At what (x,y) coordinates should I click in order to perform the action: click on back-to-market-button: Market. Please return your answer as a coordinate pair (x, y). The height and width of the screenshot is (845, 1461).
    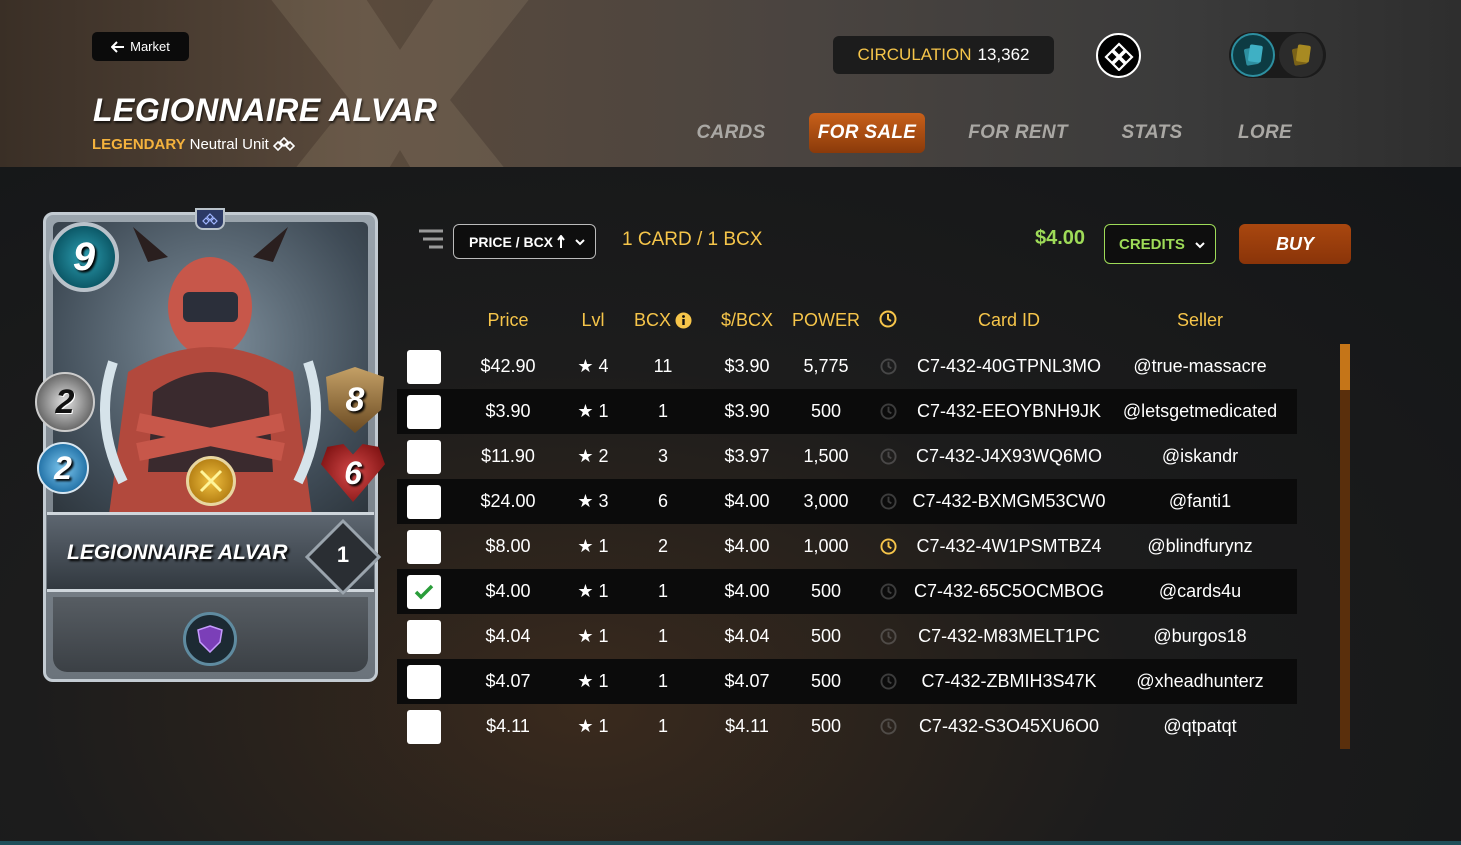
    Looking at the image, I should click on (140, 46).